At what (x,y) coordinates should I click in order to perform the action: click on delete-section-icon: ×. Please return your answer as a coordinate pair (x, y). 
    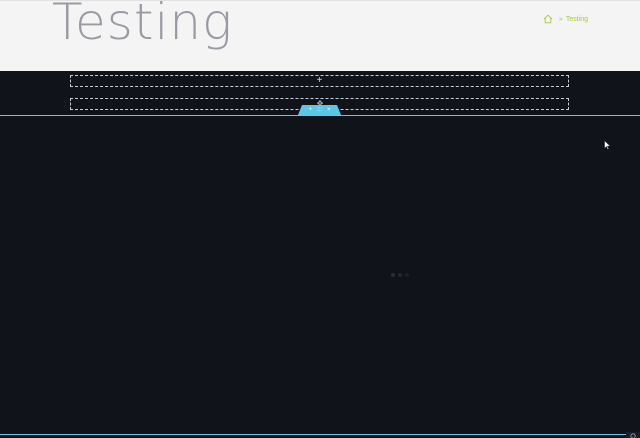
    Looking at the image, I should click on (329, 110).